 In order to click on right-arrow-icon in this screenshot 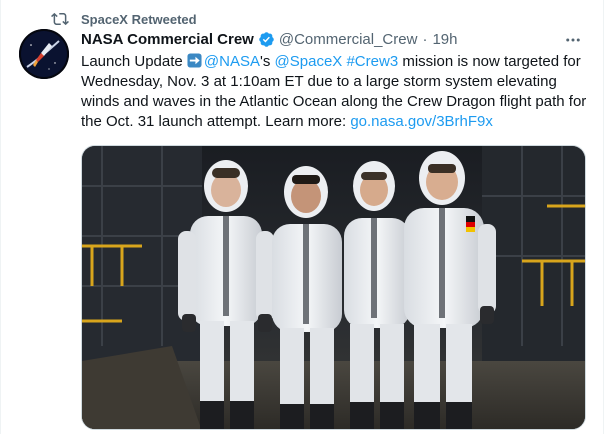, I will do `click(194, 60)`.